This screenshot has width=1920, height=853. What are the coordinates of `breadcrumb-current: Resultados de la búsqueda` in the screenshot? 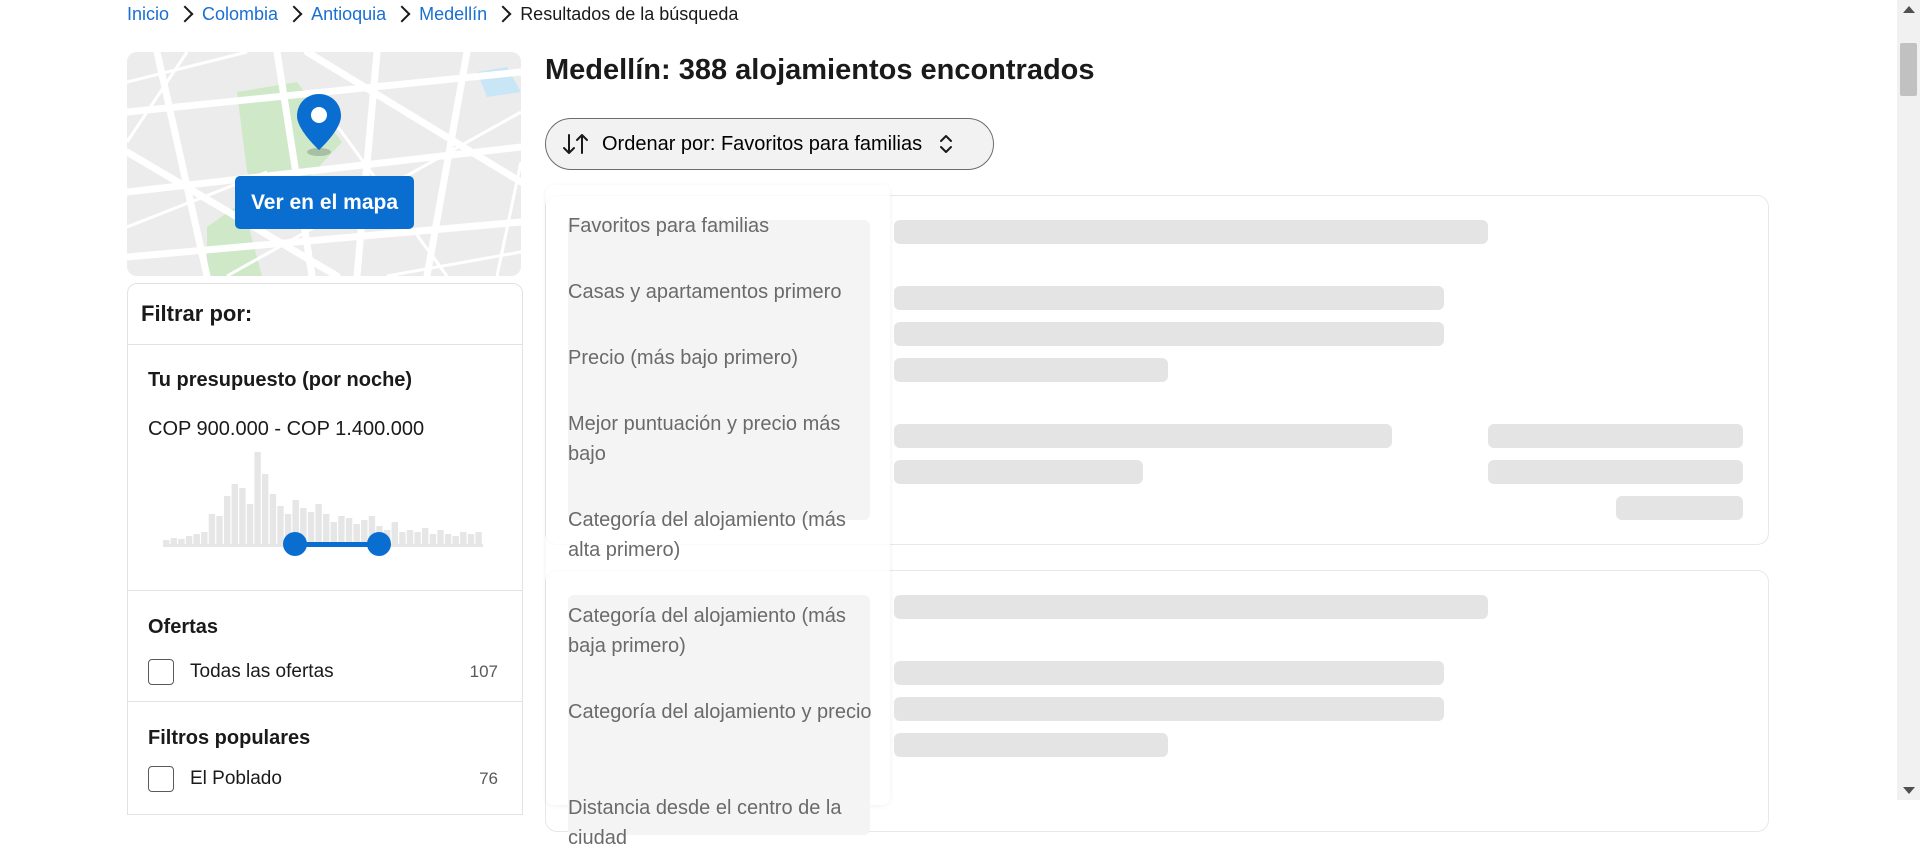 It's located at (629, 13).